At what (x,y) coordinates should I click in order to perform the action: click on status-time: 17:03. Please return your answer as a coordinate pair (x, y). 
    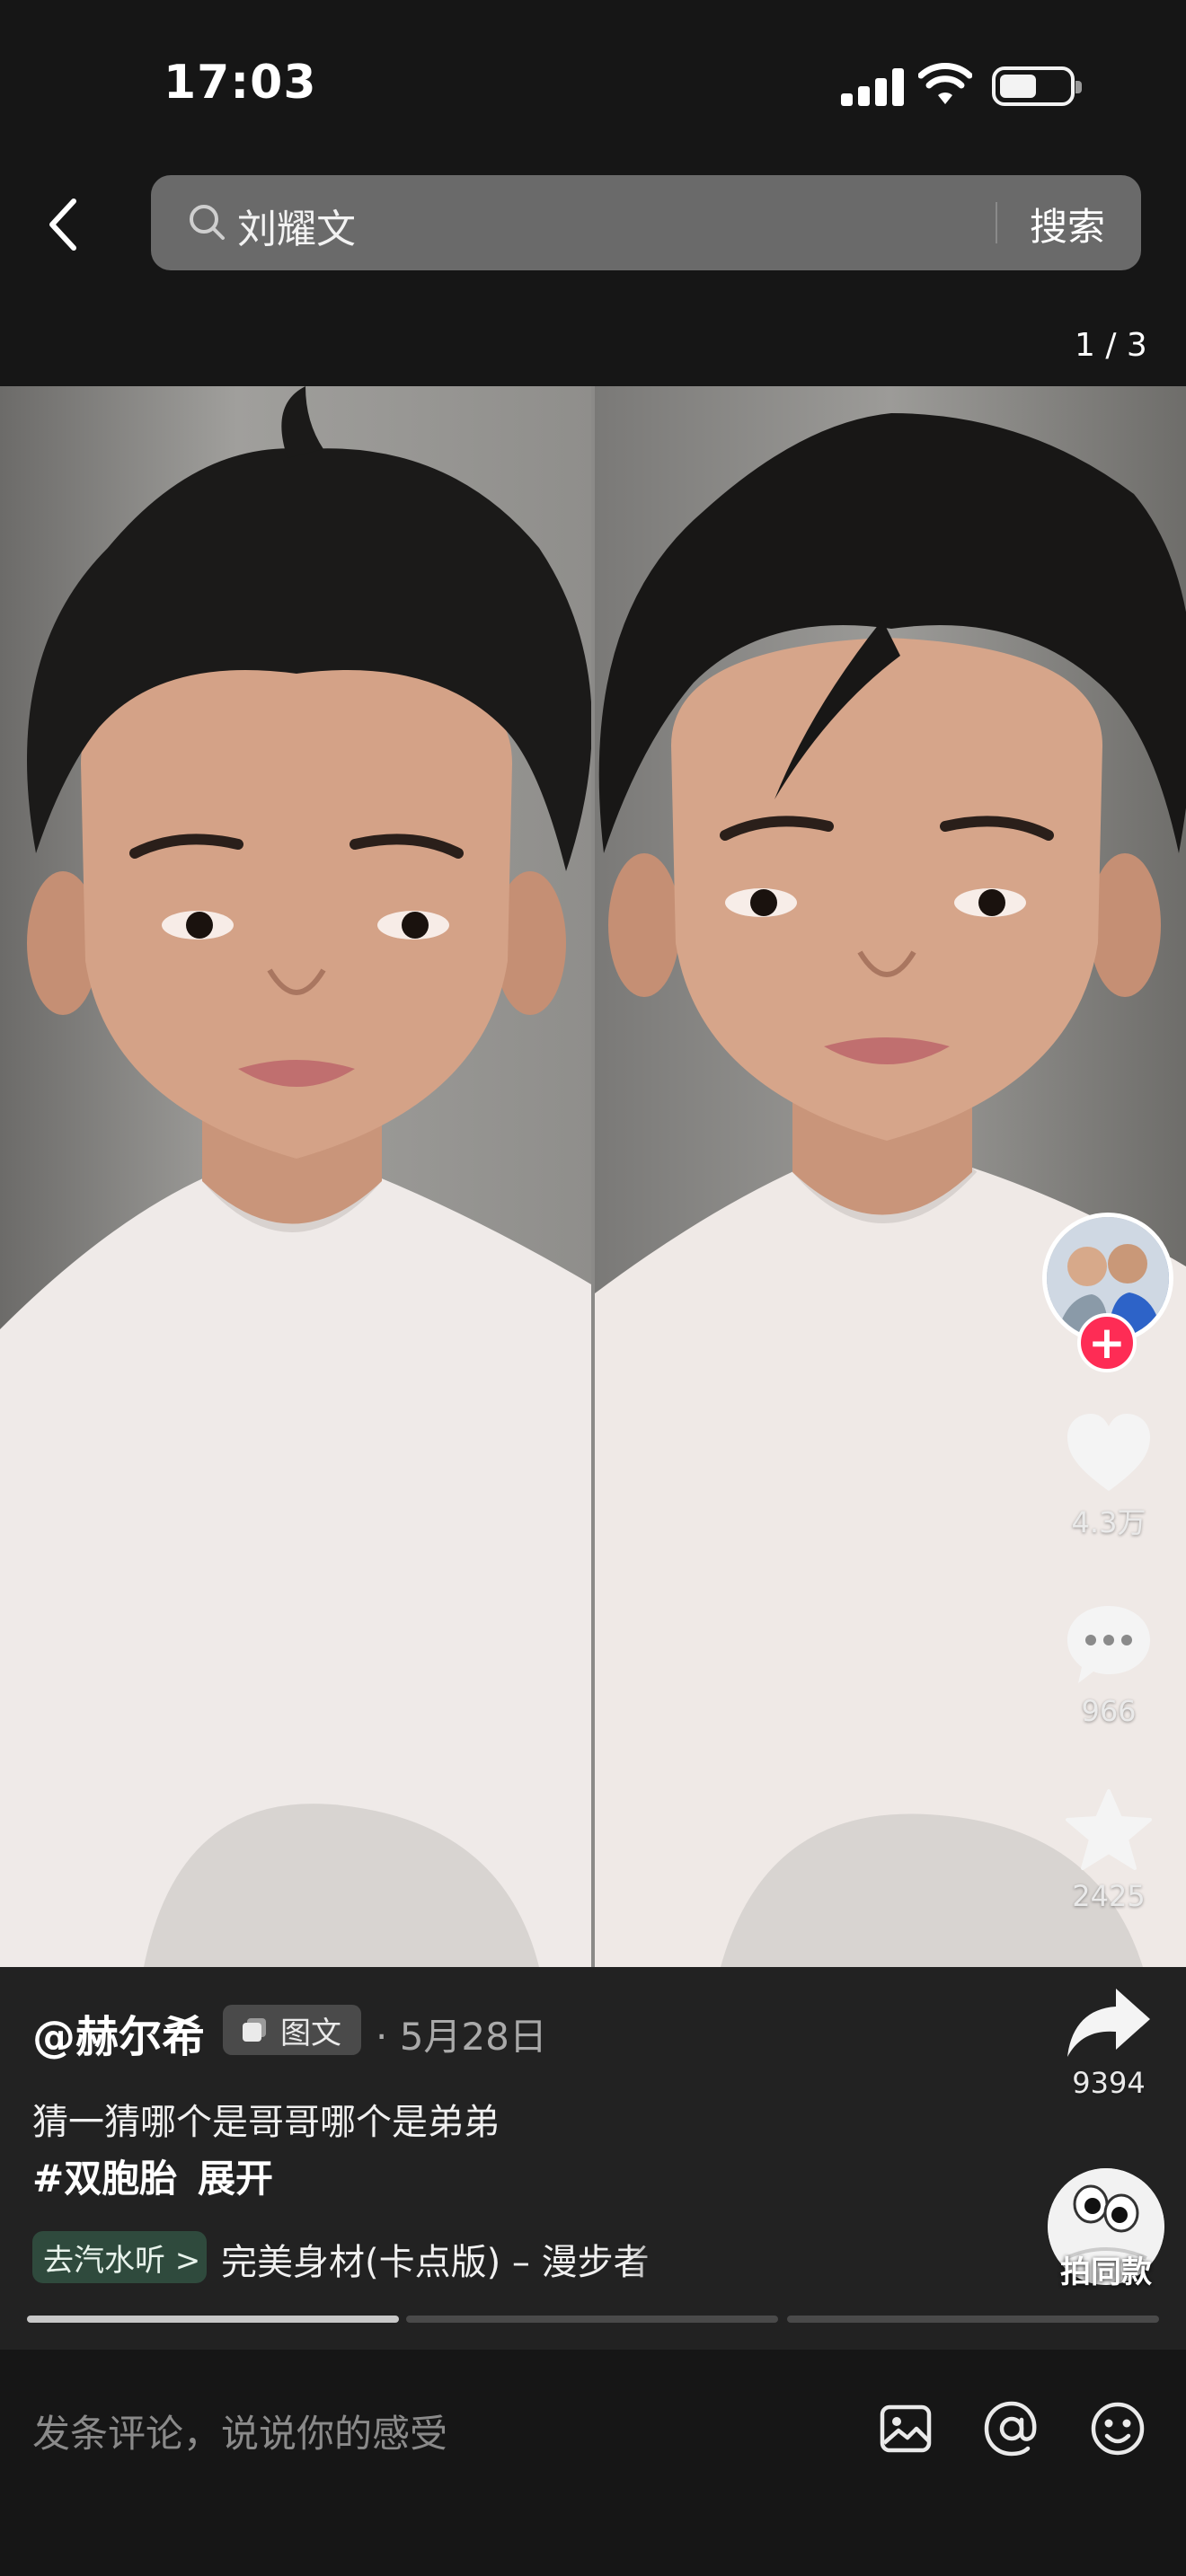
    Looking at the image, I should click on (240, 83).